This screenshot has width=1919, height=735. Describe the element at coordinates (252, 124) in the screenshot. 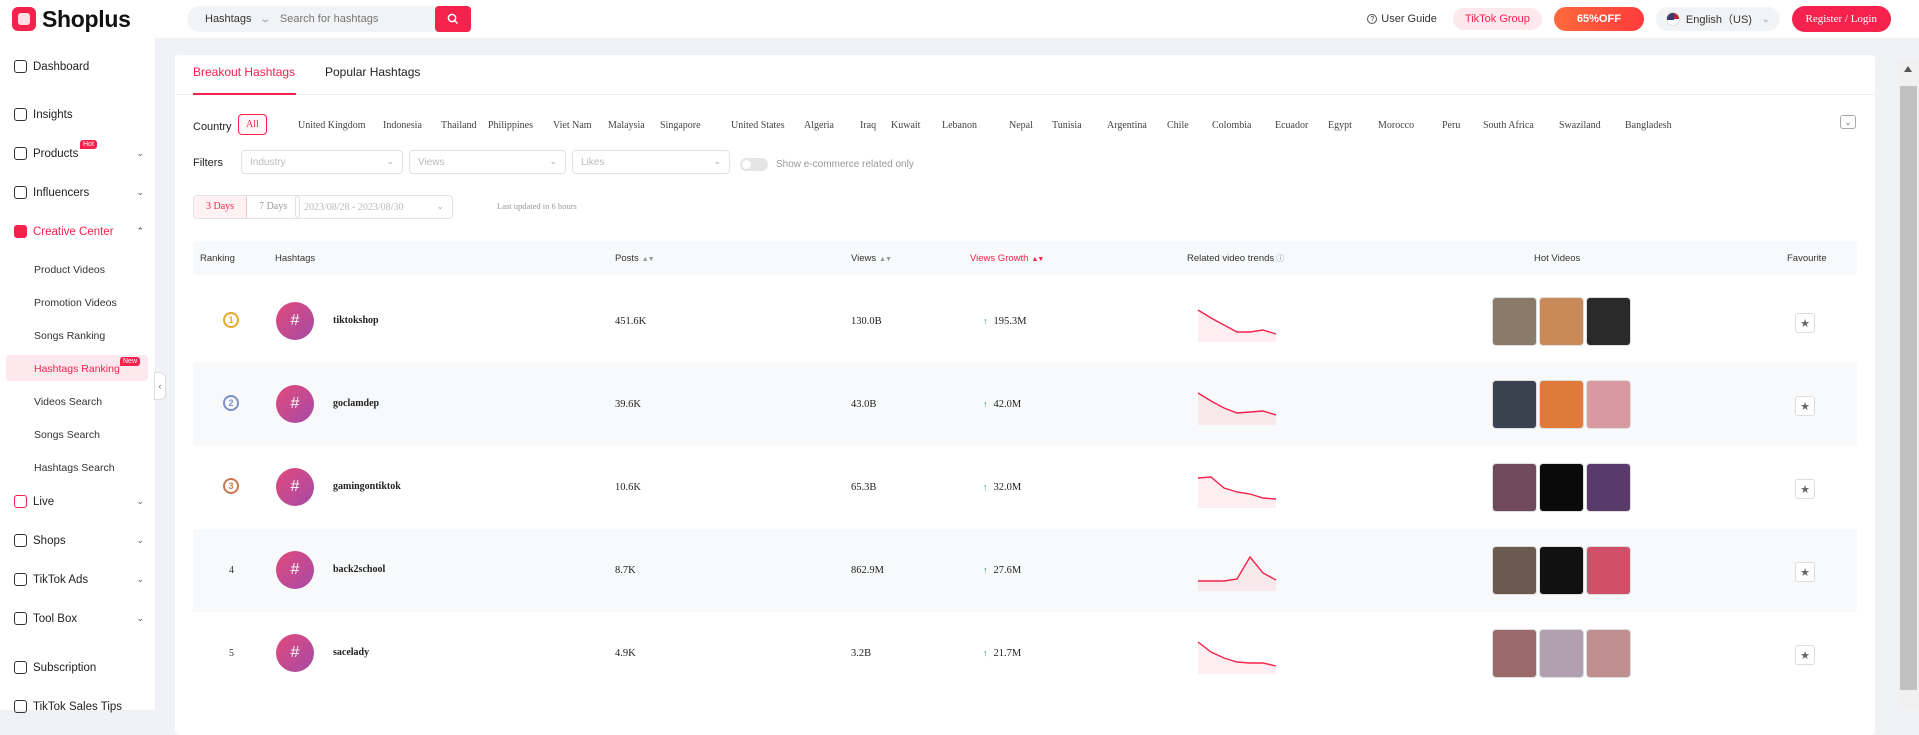

I see `country-option: All` at that location.